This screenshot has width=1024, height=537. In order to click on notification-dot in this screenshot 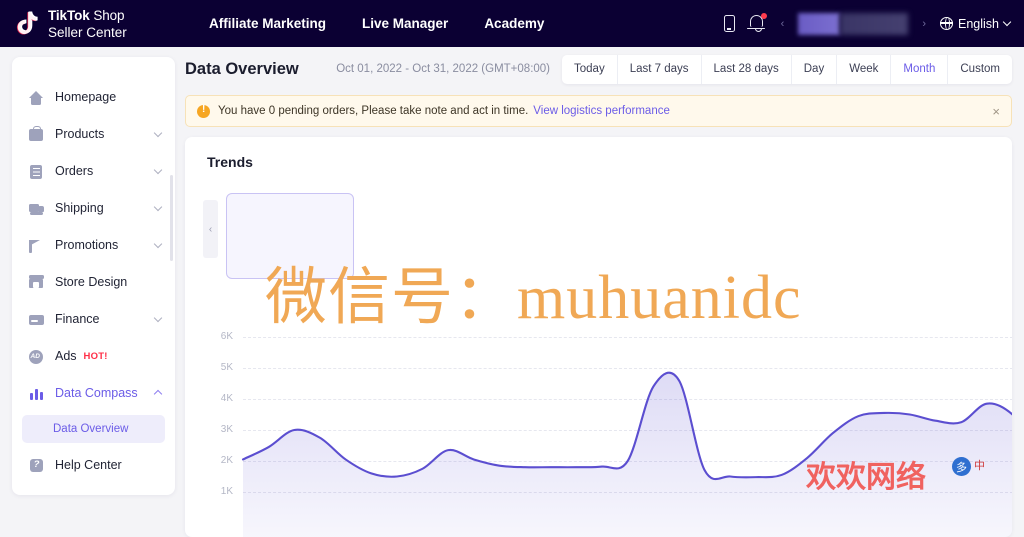, I will do `click(763, 16)`.